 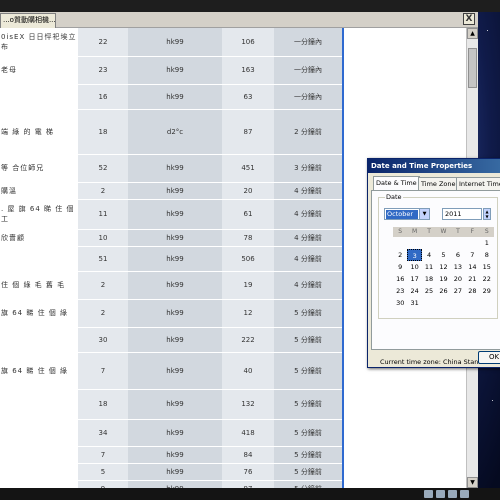 What do you see at coordinates (414, 303) in the screenshot?
I see `calendar-day: 31` at bounding box center [414, 303].